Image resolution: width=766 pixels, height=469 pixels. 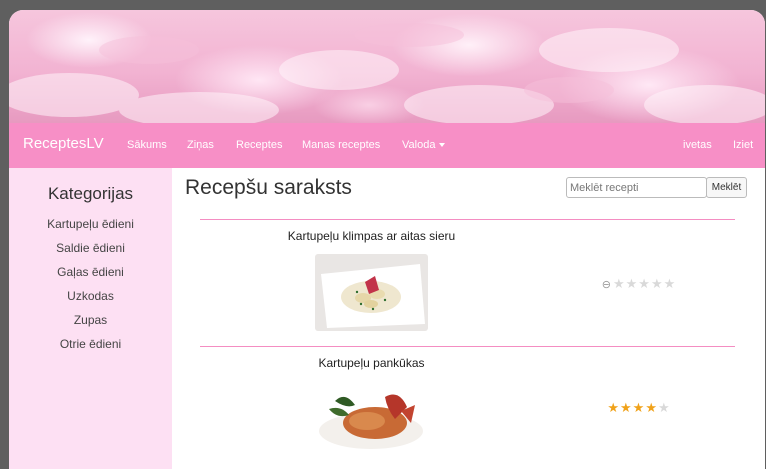 I want to click on category-link: Uzkodas, so click(x=90, y=296).